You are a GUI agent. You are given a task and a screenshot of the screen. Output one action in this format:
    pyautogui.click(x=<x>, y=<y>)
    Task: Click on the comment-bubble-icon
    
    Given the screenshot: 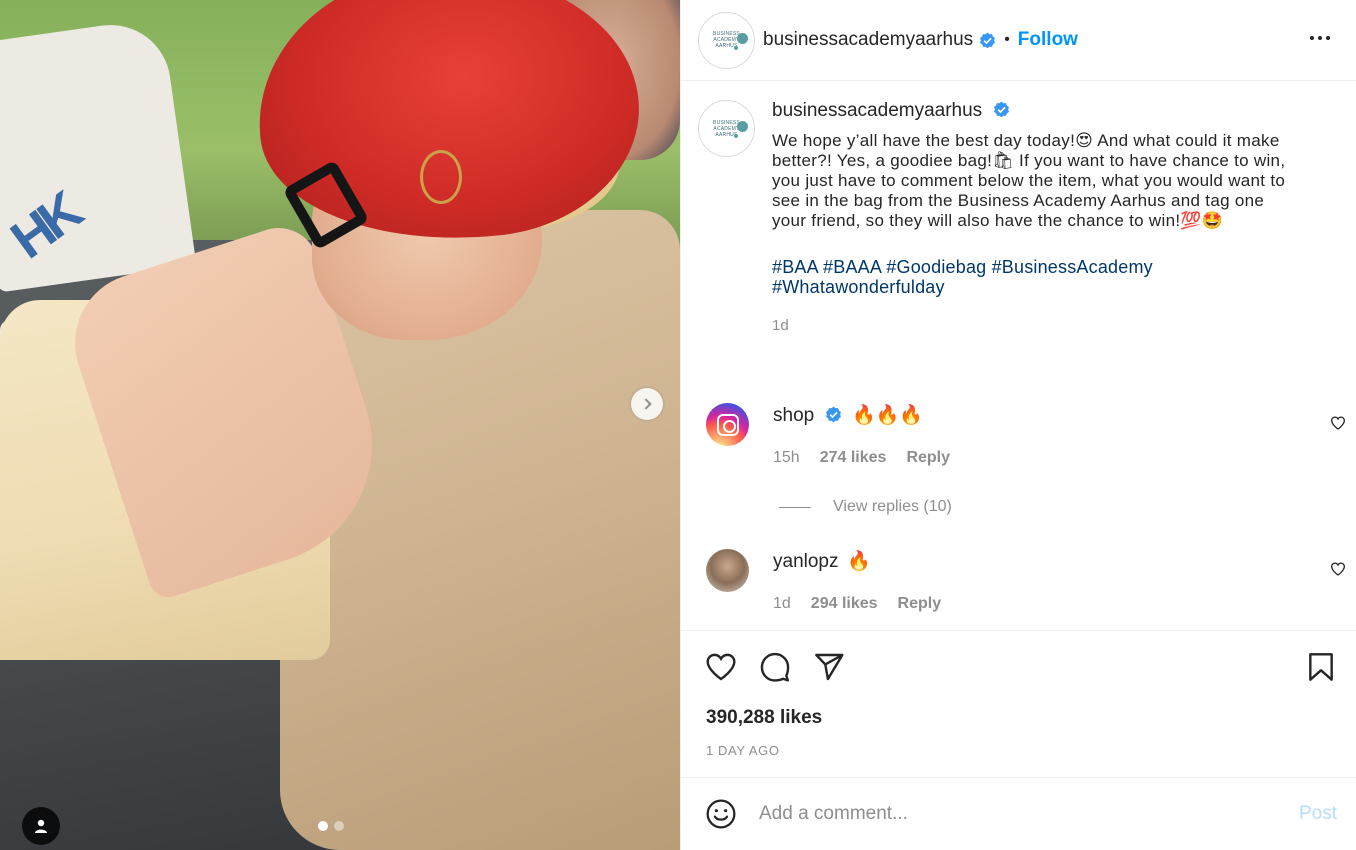 What is the action you would take?
    pyautogui.click(x=775, y=667)
    